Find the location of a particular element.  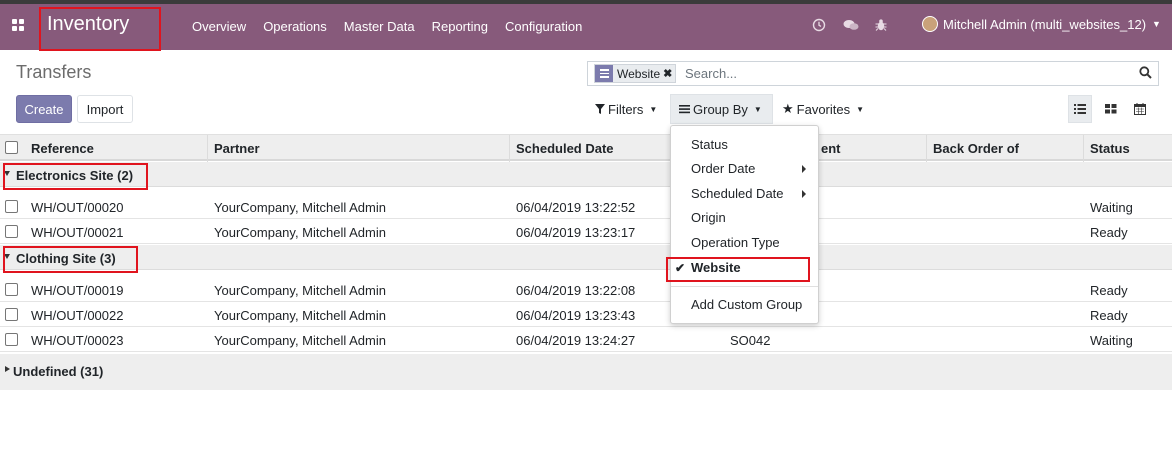

highlight-box-website-option is located at coordinates (738, 269).